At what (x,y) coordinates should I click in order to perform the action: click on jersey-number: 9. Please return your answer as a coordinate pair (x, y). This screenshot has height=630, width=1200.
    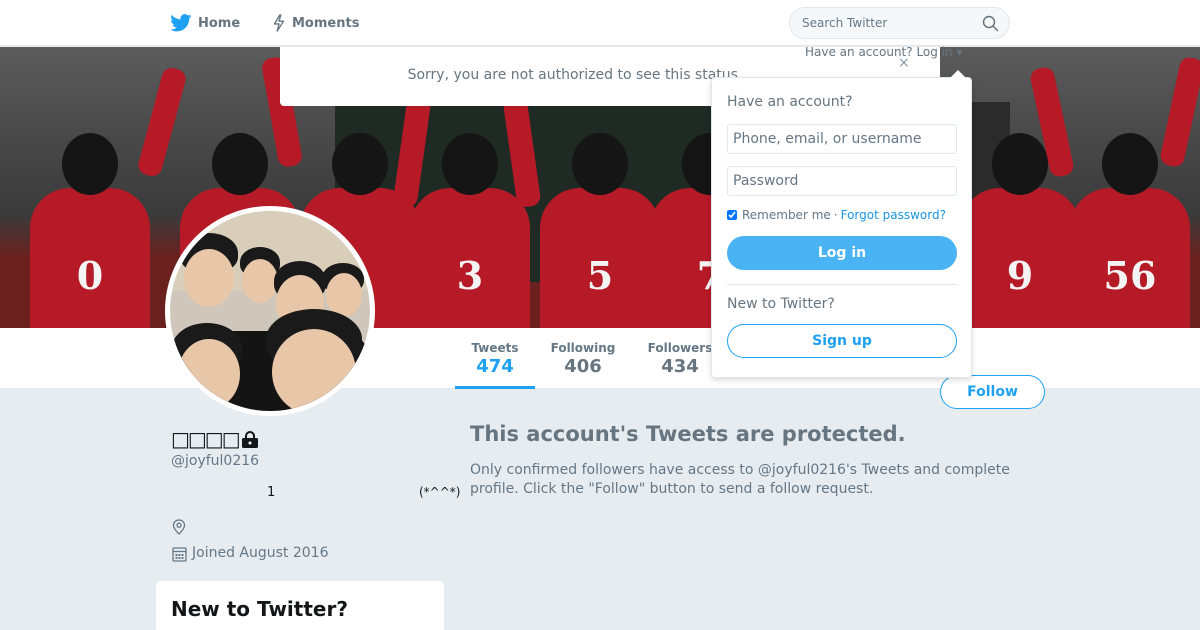
    Looking at the image, I should click on (1020, 275).